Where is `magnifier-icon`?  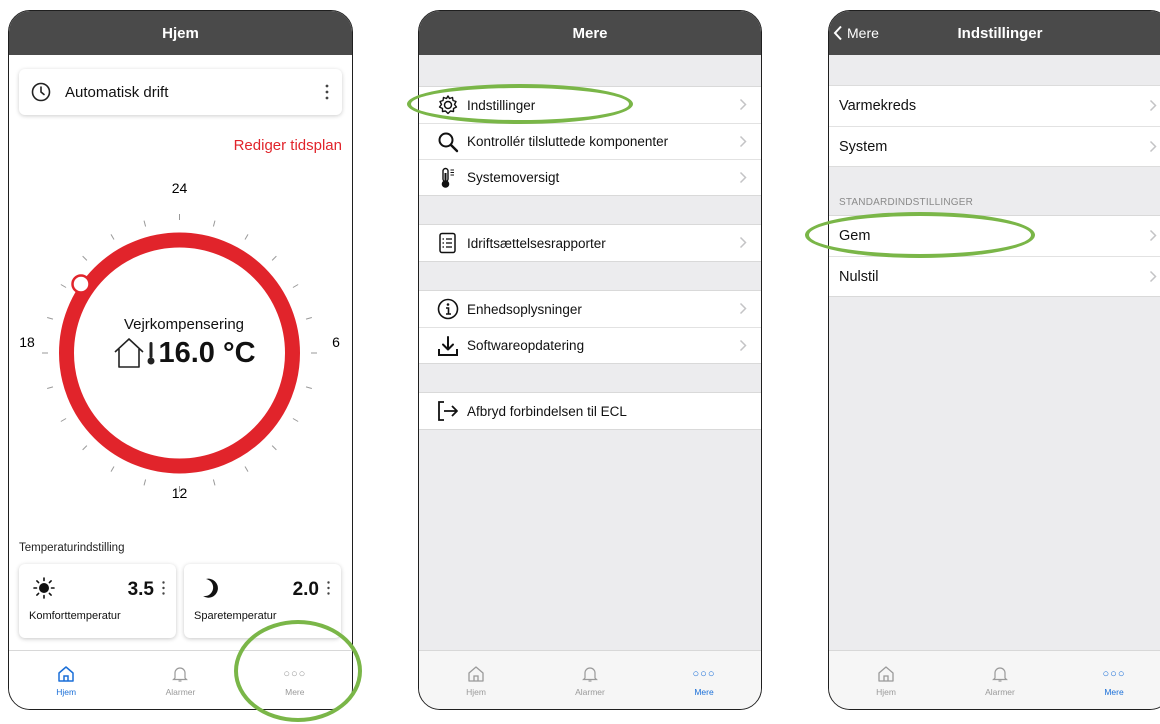 magnifier-icon is located at coordinates (448, 142).